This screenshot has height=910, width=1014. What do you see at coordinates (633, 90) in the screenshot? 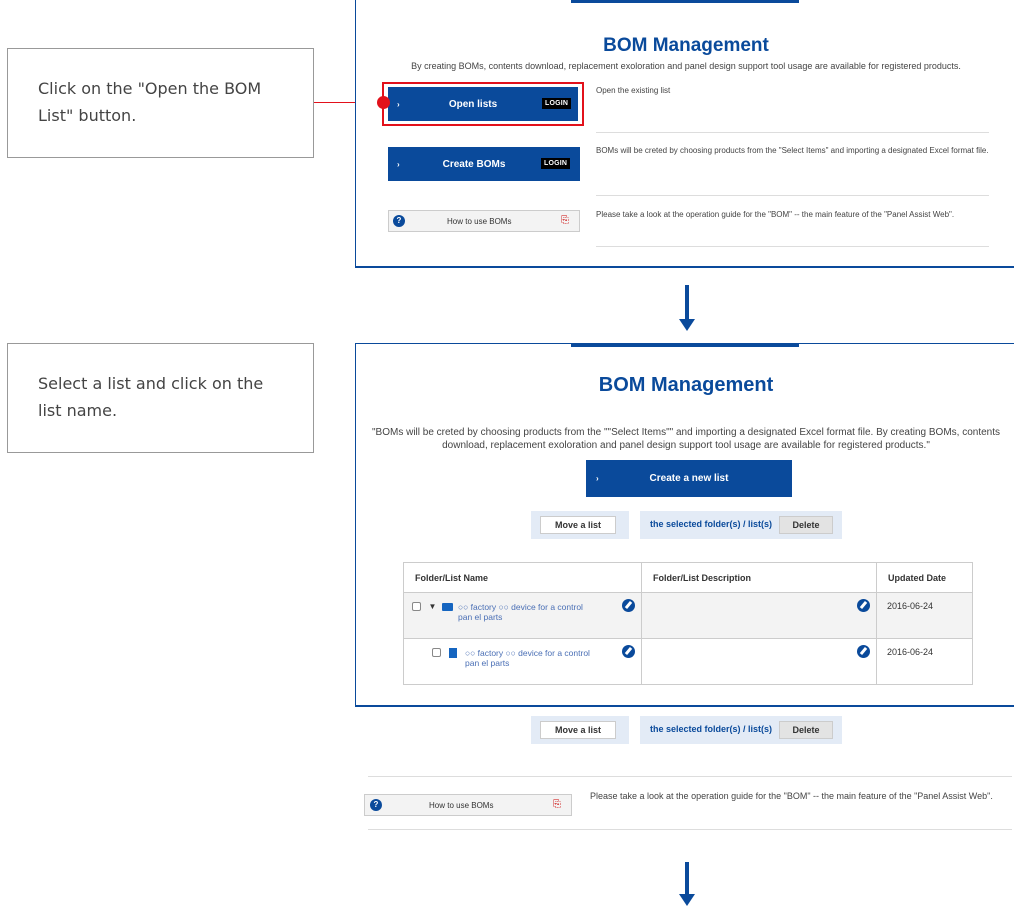
I see `open-lists-description: Open the existing list` at bounding box center [633, 90].